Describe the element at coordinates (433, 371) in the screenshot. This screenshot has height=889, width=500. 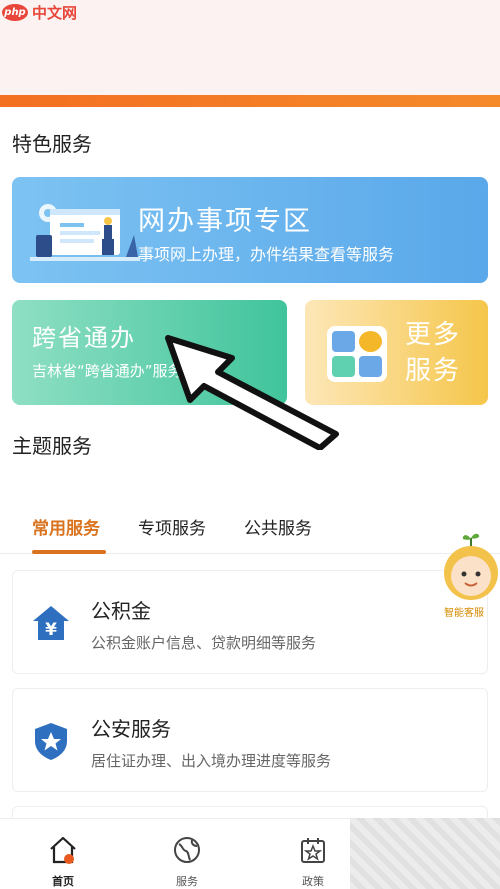
I see `more-services-line2: 服务` at that location.